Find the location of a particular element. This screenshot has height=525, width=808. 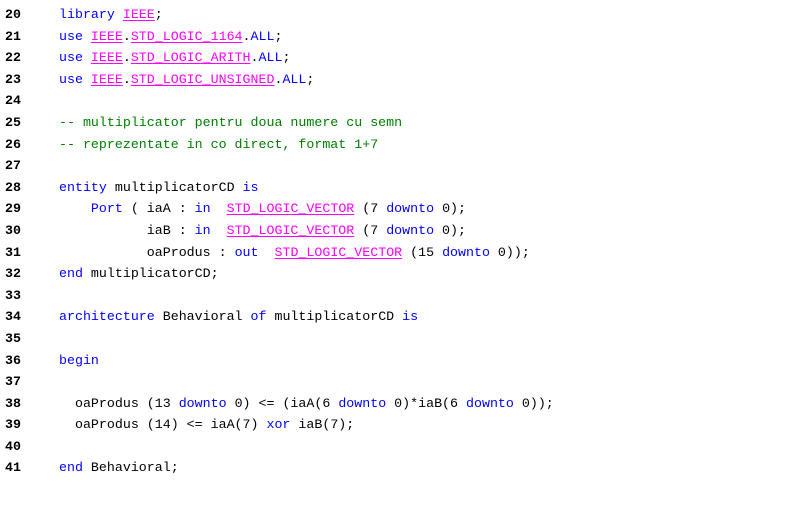

code-line: 33 is located at coordinates (404, 296).